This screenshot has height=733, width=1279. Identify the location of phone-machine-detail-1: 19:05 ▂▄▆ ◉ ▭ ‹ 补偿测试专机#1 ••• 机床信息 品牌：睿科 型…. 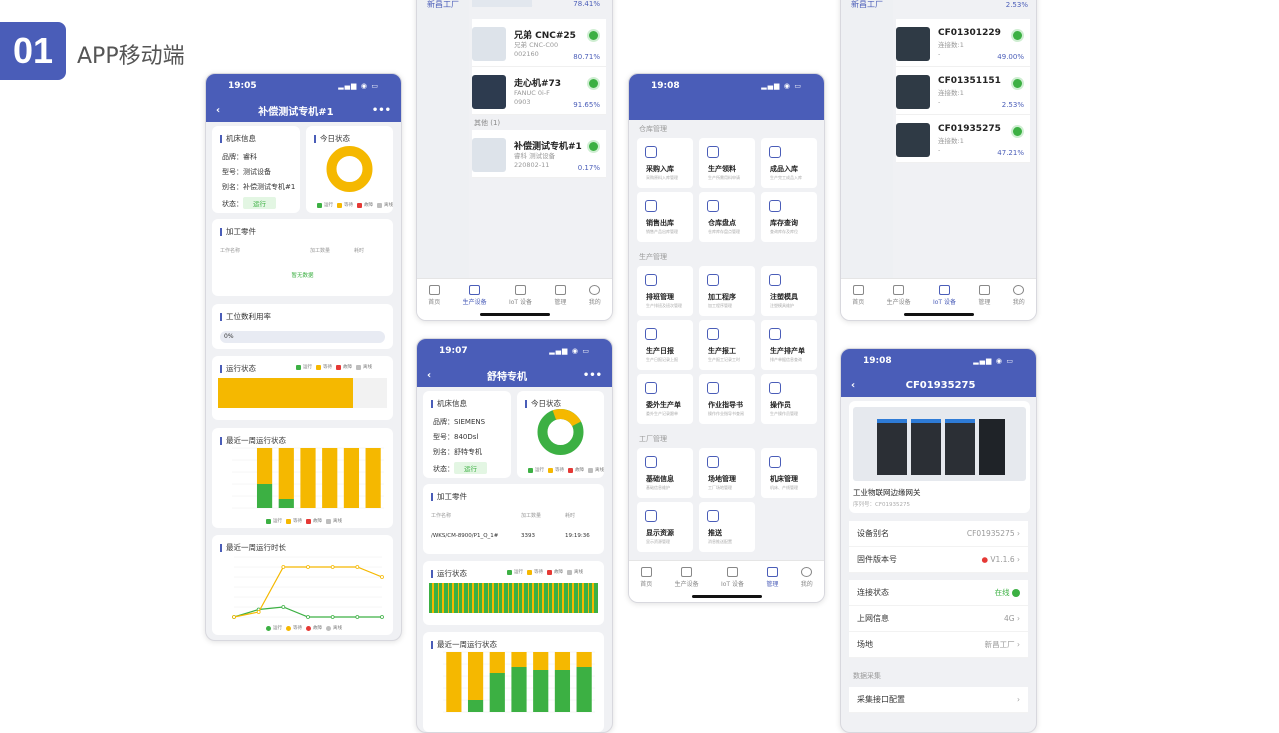
(303, 357).